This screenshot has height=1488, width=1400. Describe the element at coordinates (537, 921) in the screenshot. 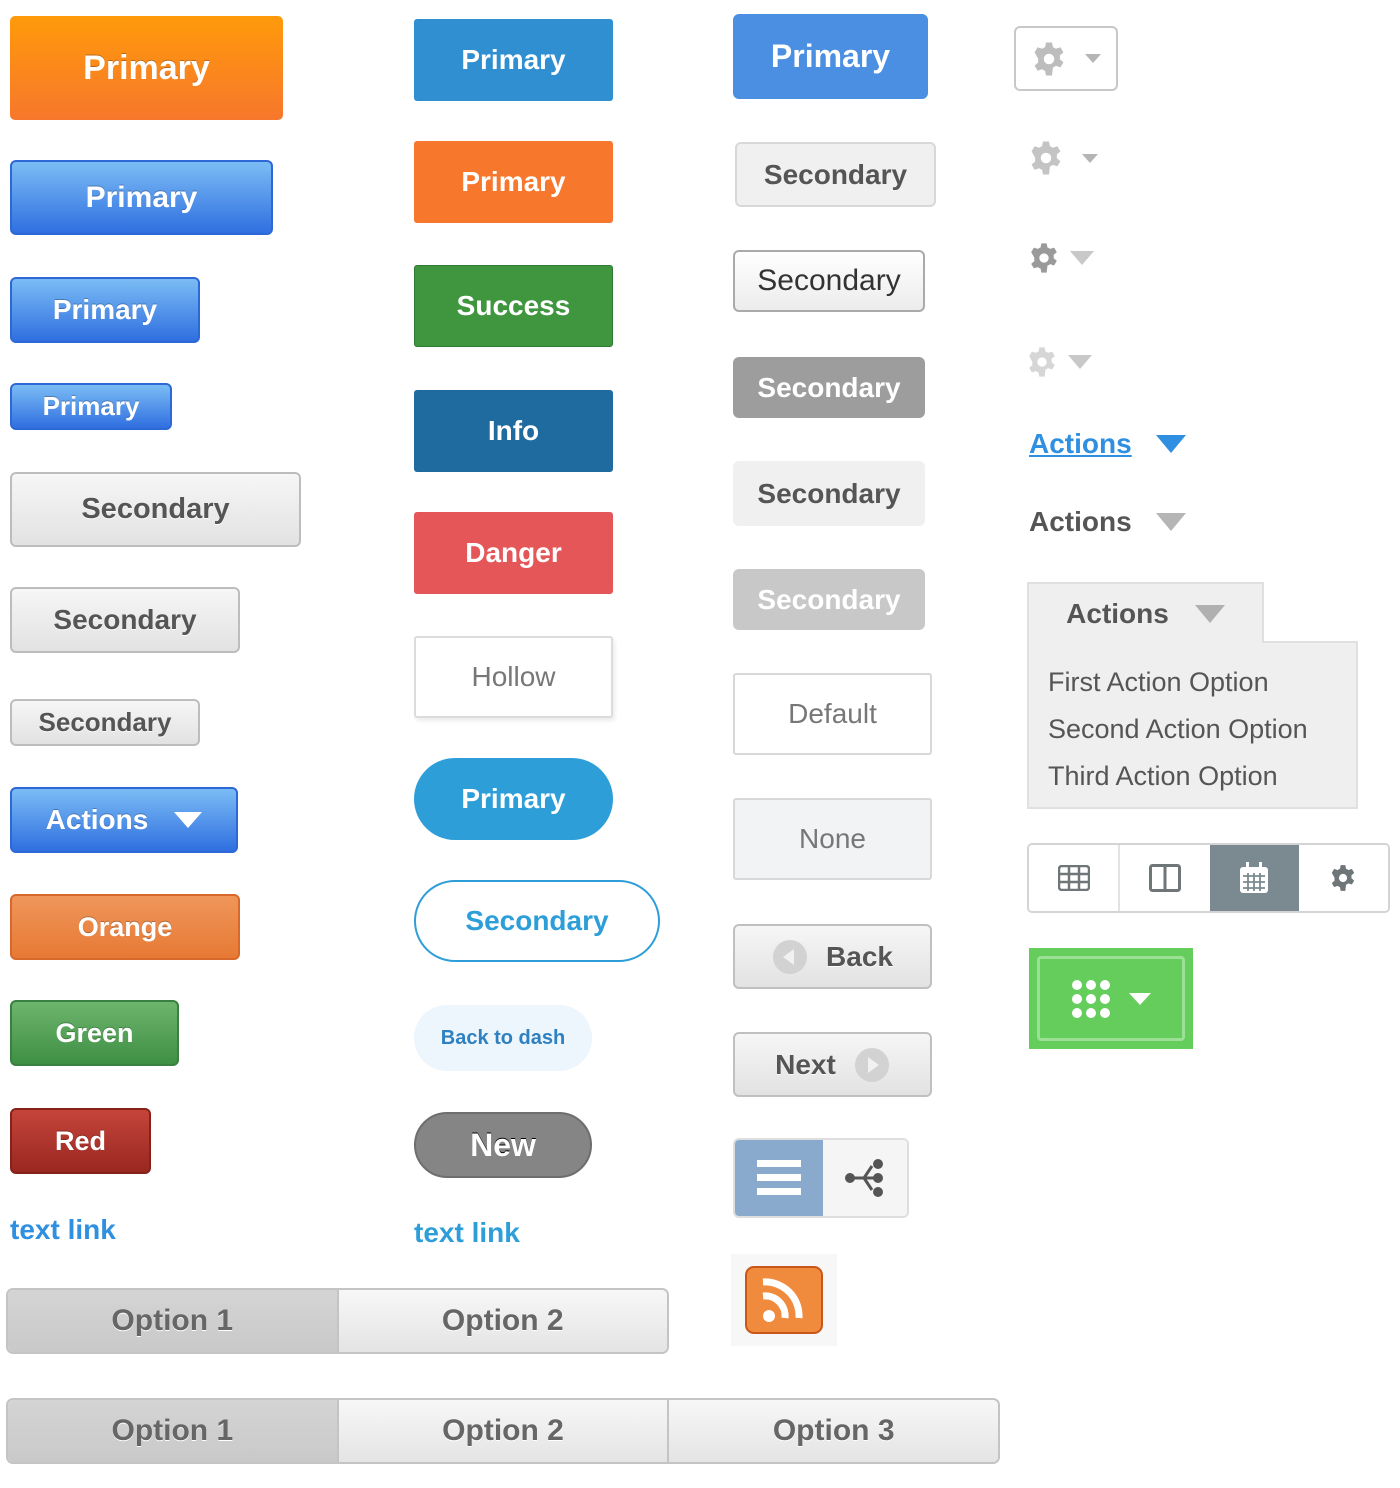

I see `secondary-pill-button: Secondary` at that location.